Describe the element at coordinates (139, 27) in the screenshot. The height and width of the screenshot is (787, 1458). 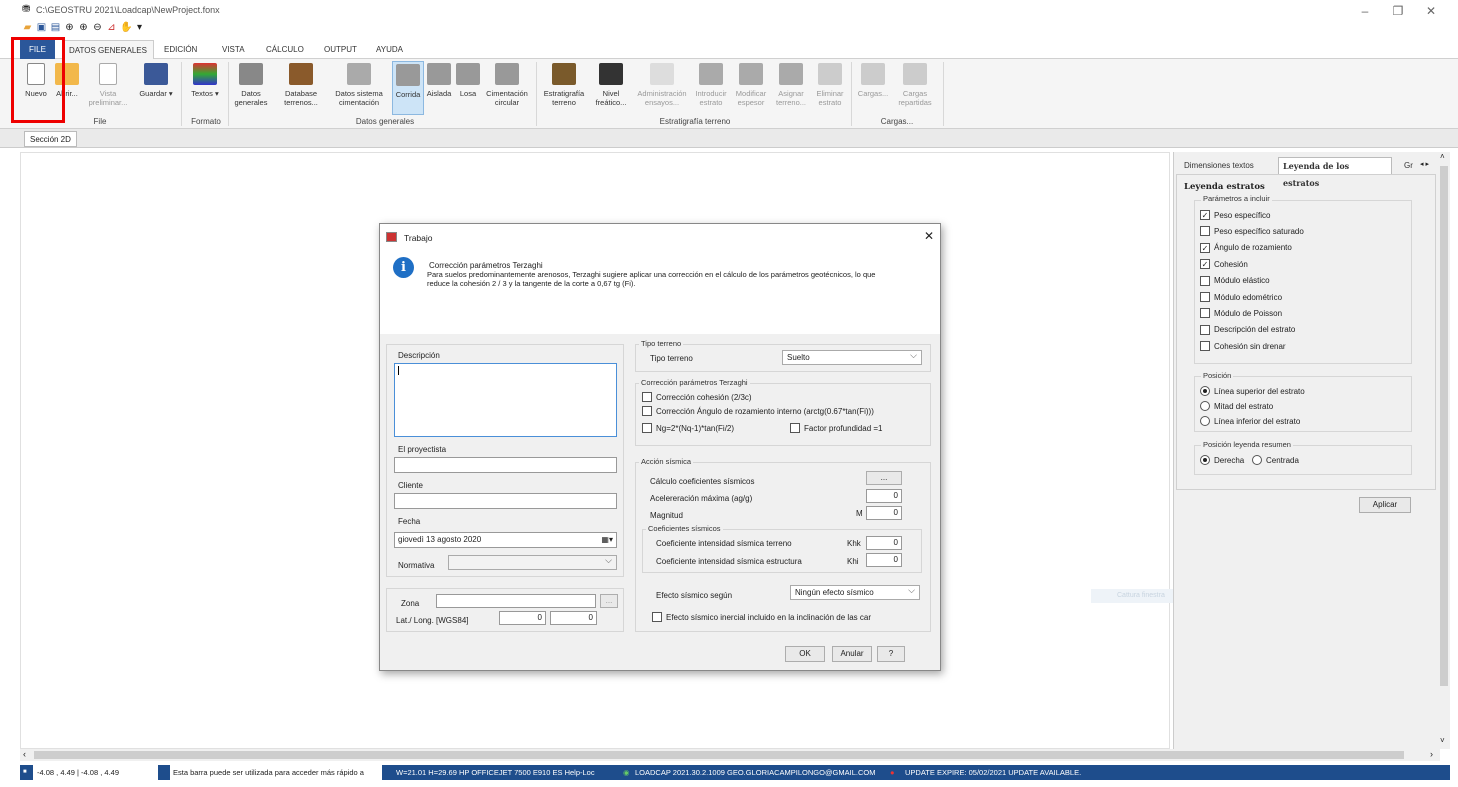
I see `customize-icon: ▾` at that location.